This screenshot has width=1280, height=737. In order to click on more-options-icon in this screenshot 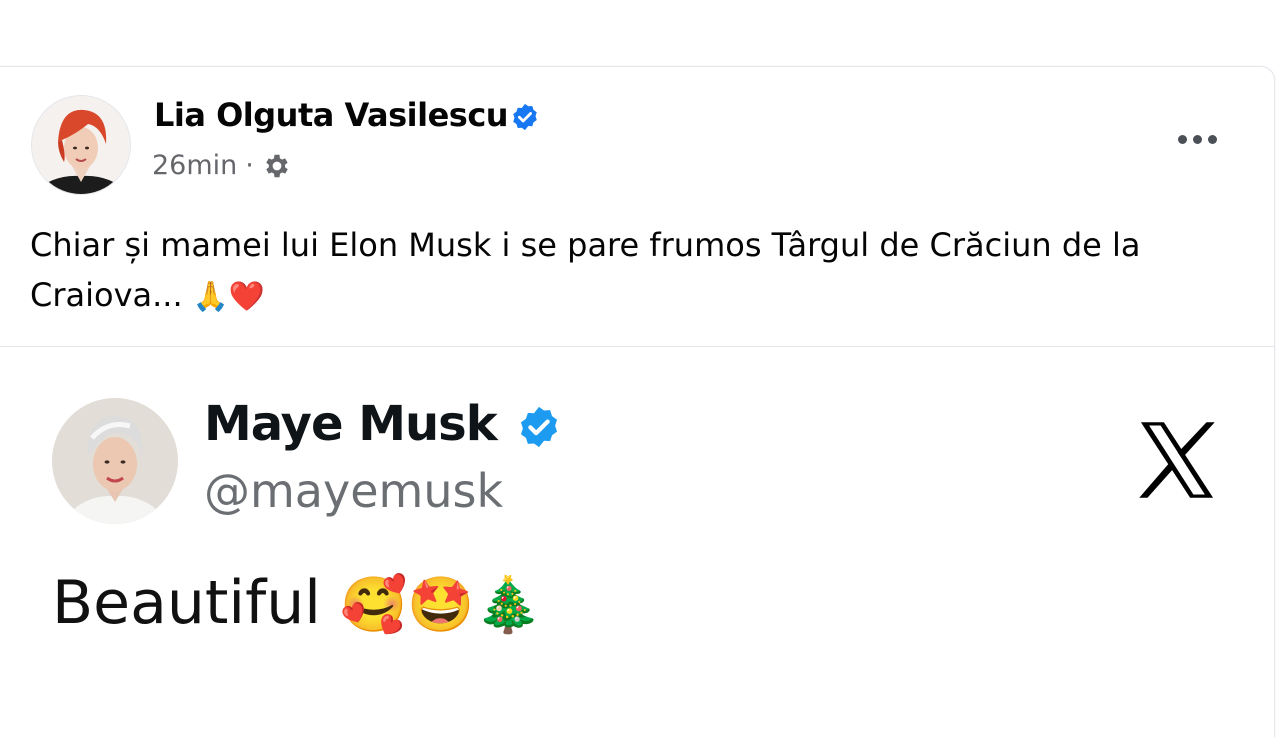, I will do `click(1197, 139)`.